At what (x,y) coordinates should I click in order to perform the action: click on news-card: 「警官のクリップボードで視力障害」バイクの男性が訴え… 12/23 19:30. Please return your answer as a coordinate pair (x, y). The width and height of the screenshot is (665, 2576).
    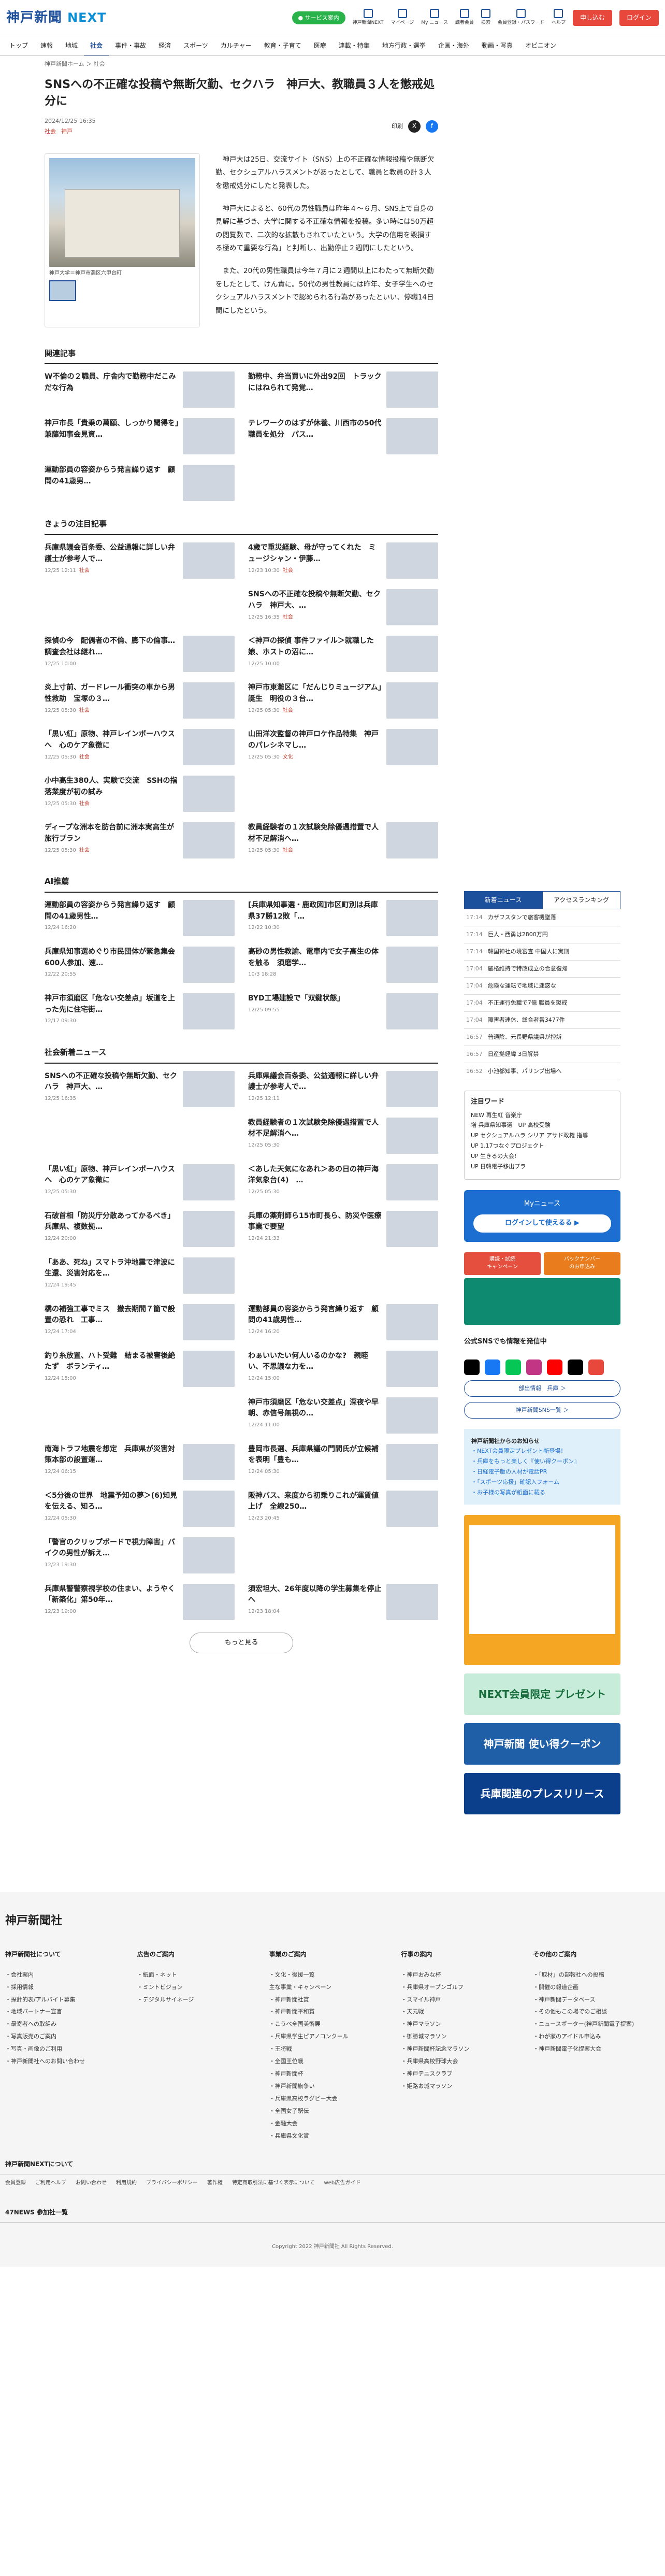
    Looking at the image, I should click on (140, 1556).